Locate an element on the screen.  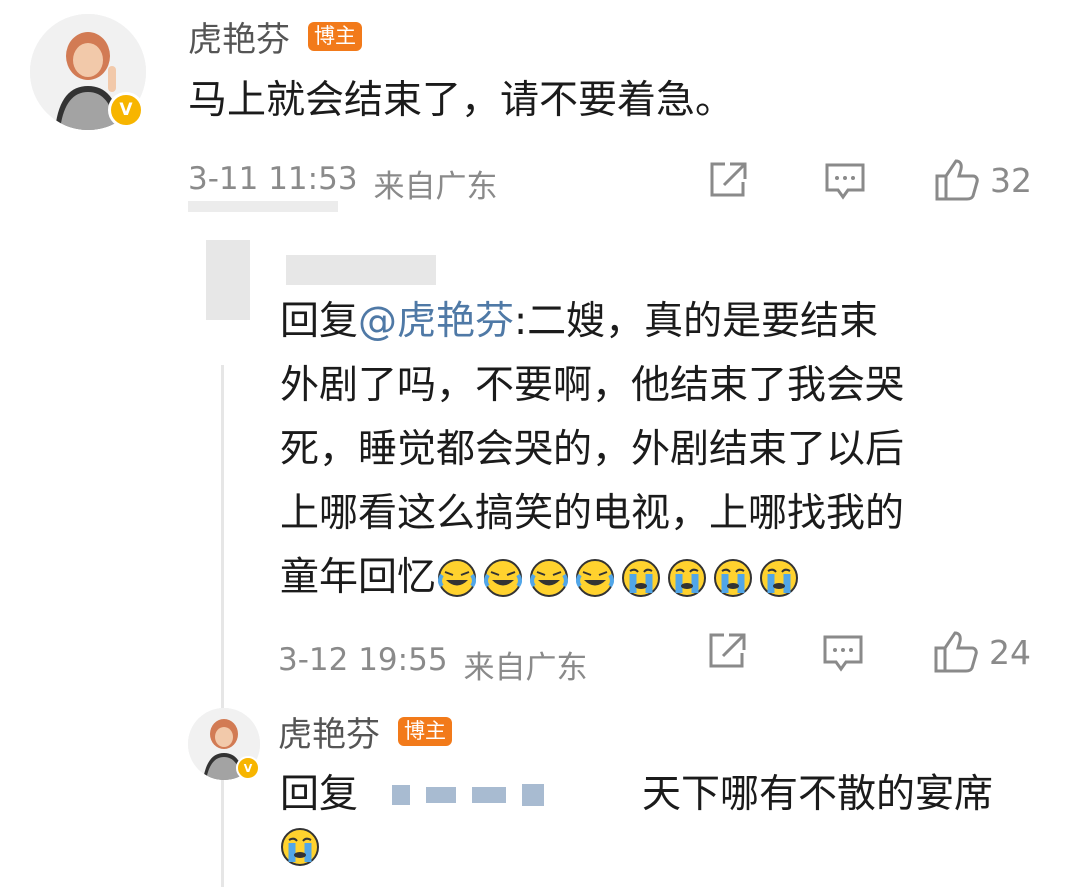
reply-text-line-4: 上哪看这么搞笑的电视，上哪找我的 is located at coordinates (592, 513).